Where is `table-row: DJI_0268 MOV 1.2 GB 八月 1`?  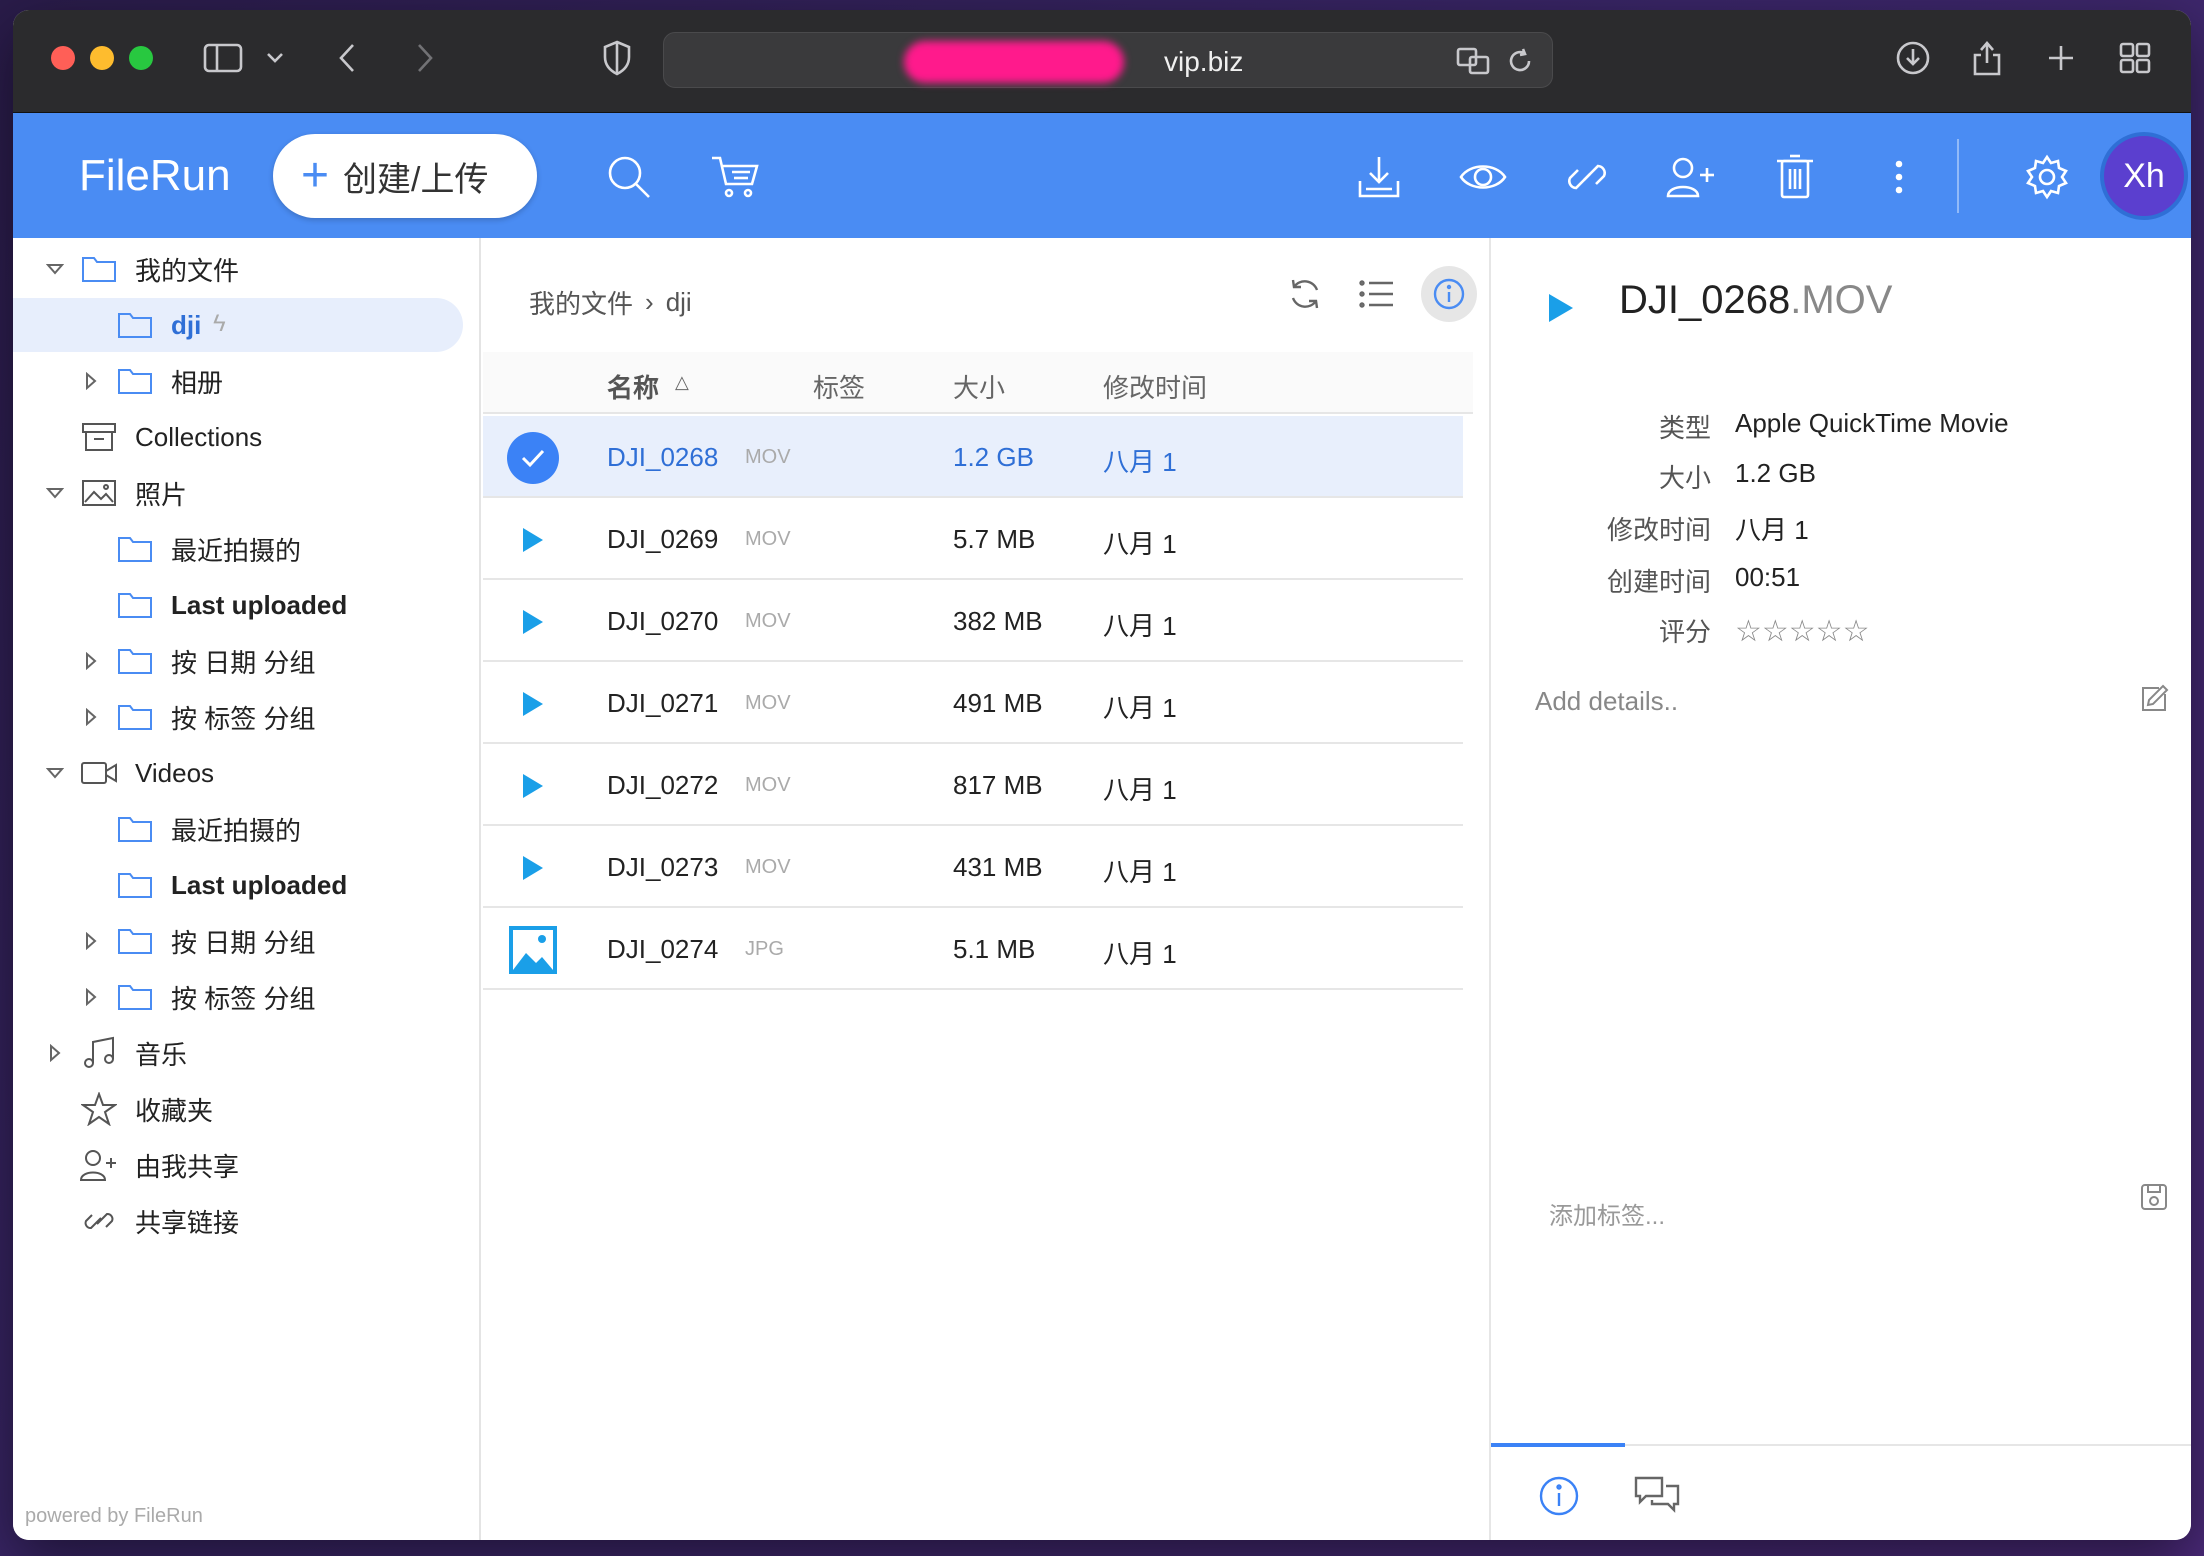
table-row: DJI_0268 MOV 1.2 GB 八月 1 is located at coordinates (973, 457).